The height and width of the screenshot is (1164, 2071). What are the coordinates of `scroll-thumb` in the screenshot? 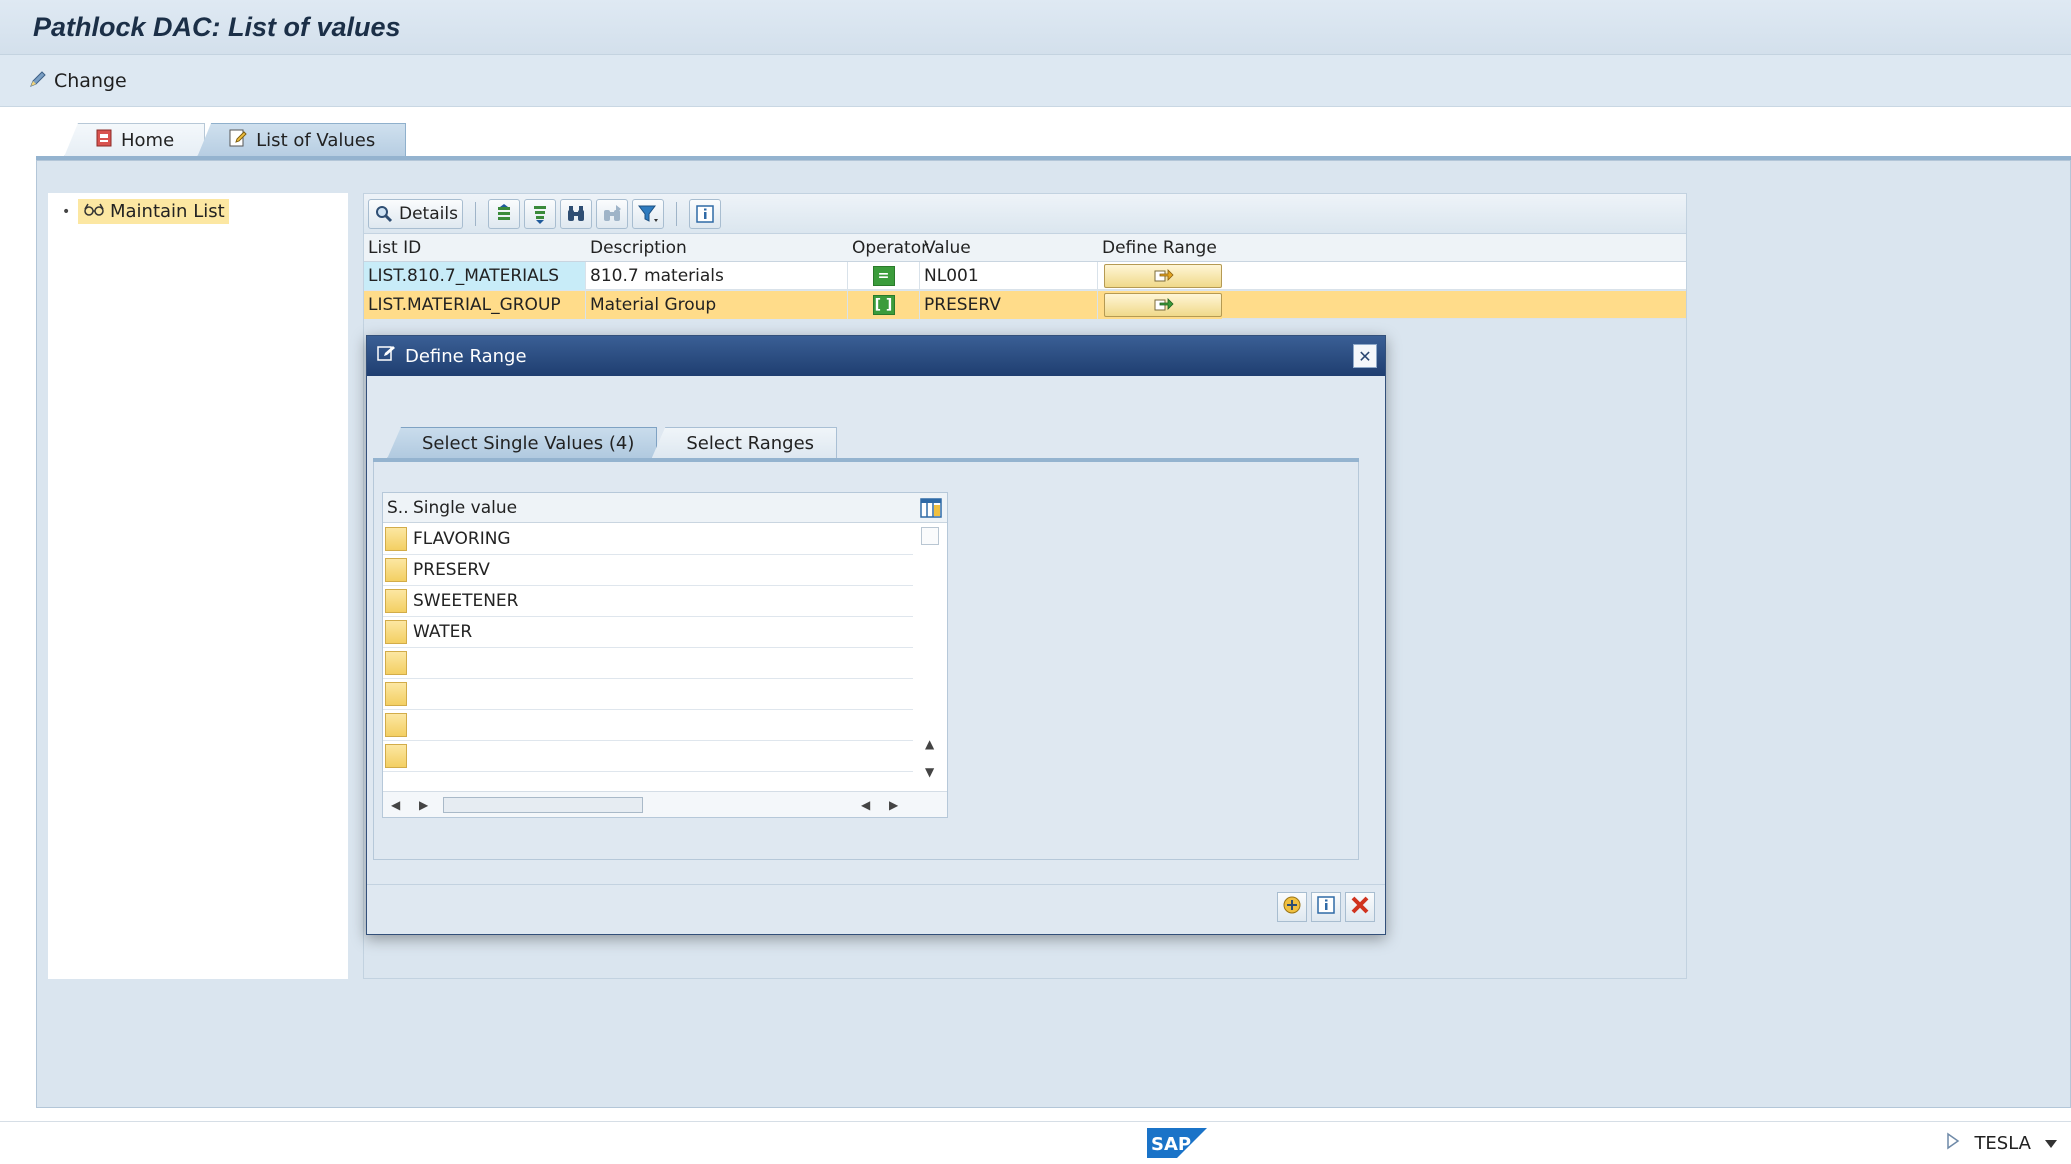 It's located at (543, 805).